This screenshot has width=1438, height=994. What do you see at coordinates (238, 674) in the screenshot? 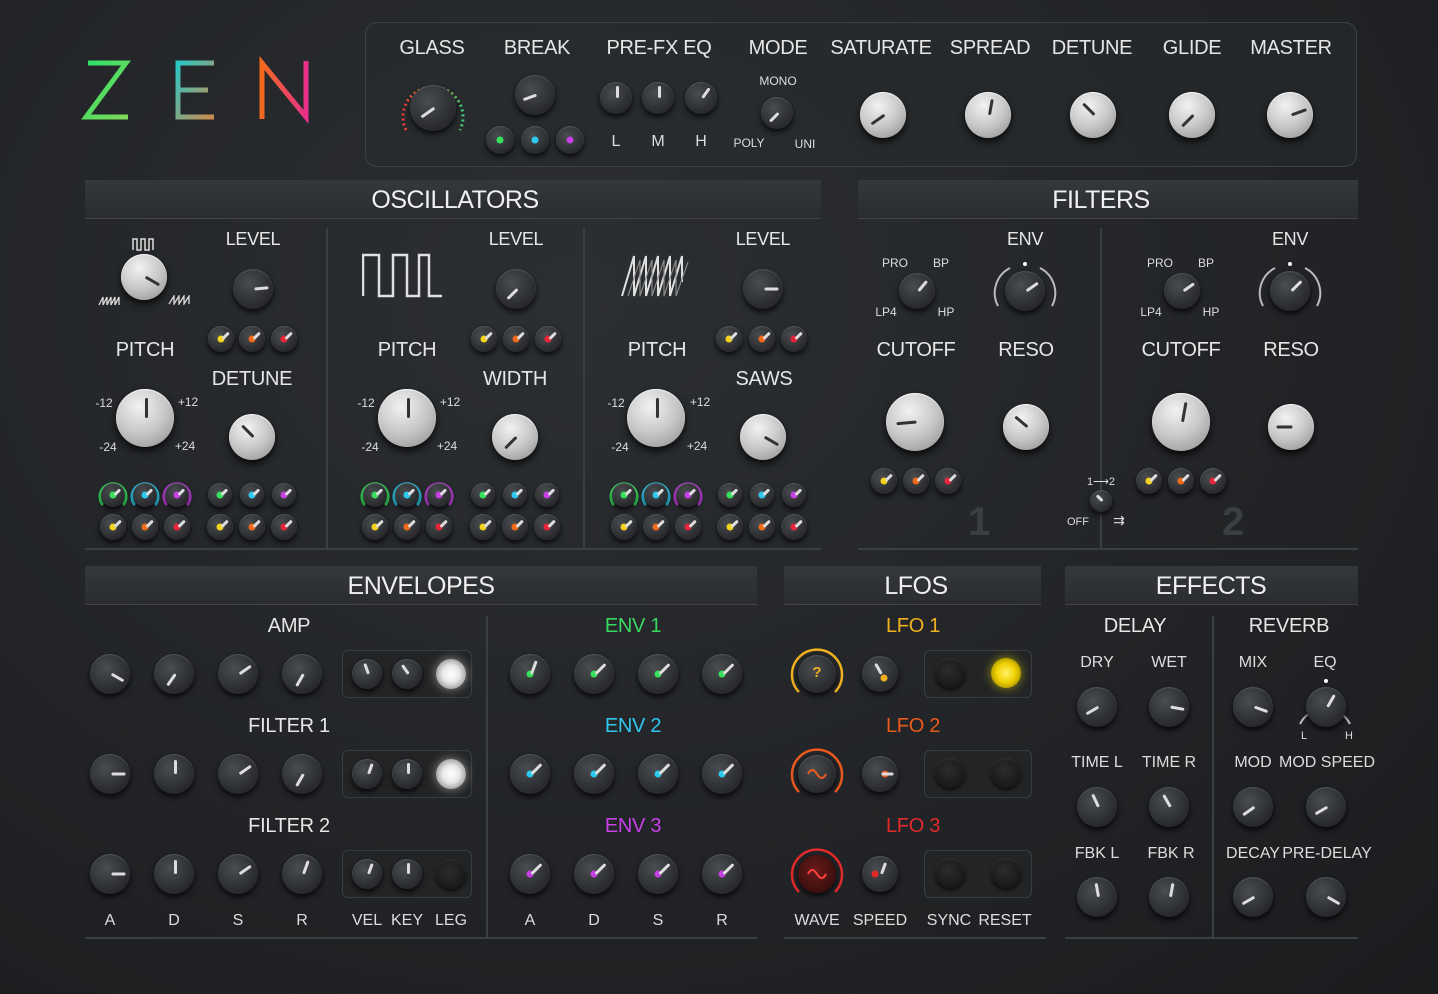
I see `amp-s-knob` at bounding box center [238, 674].